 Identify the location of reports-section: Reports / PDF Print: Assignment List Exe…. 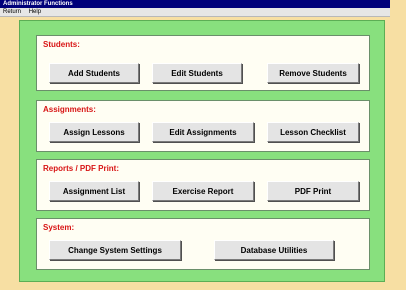
(203, 185).